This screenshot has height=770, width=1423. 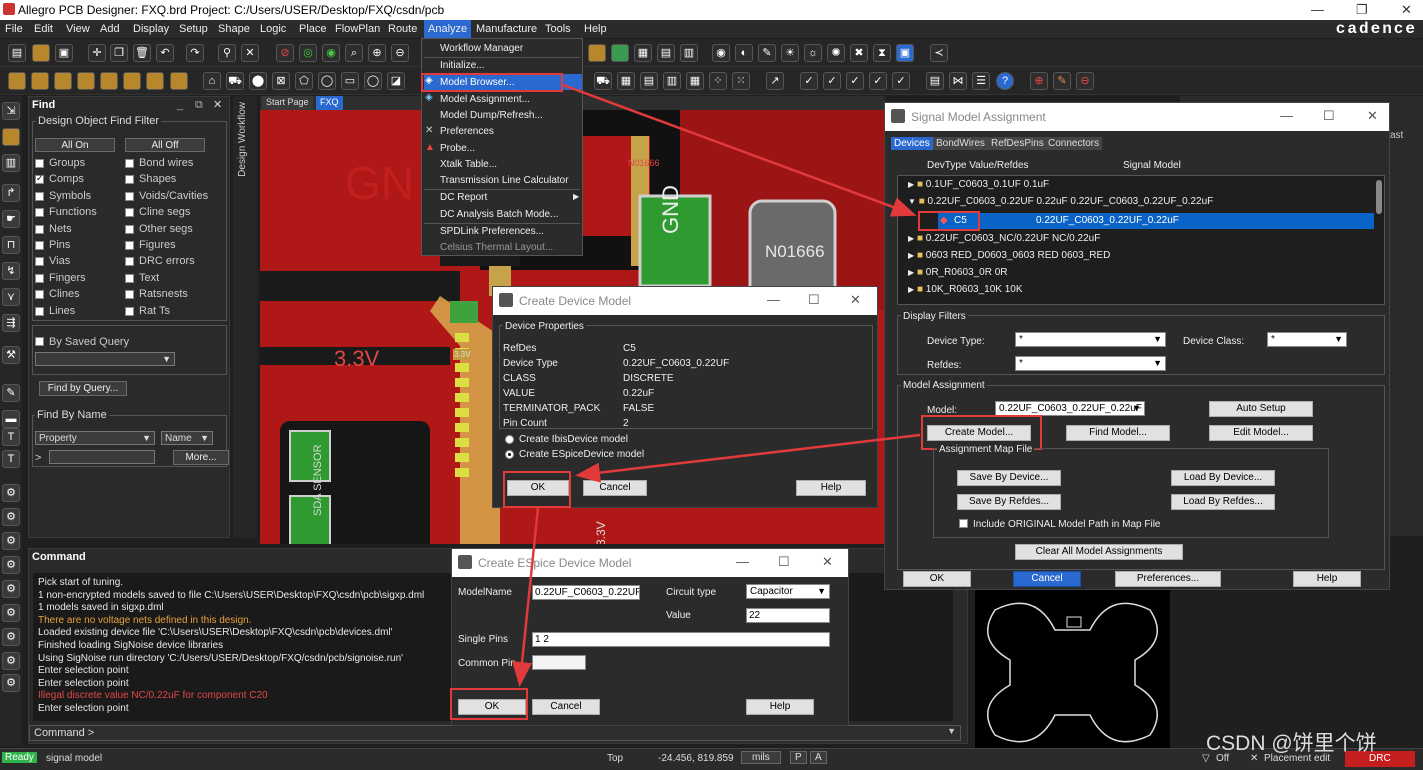 I want to click on maximize-icon: ☐, so click(x=784, y=562).